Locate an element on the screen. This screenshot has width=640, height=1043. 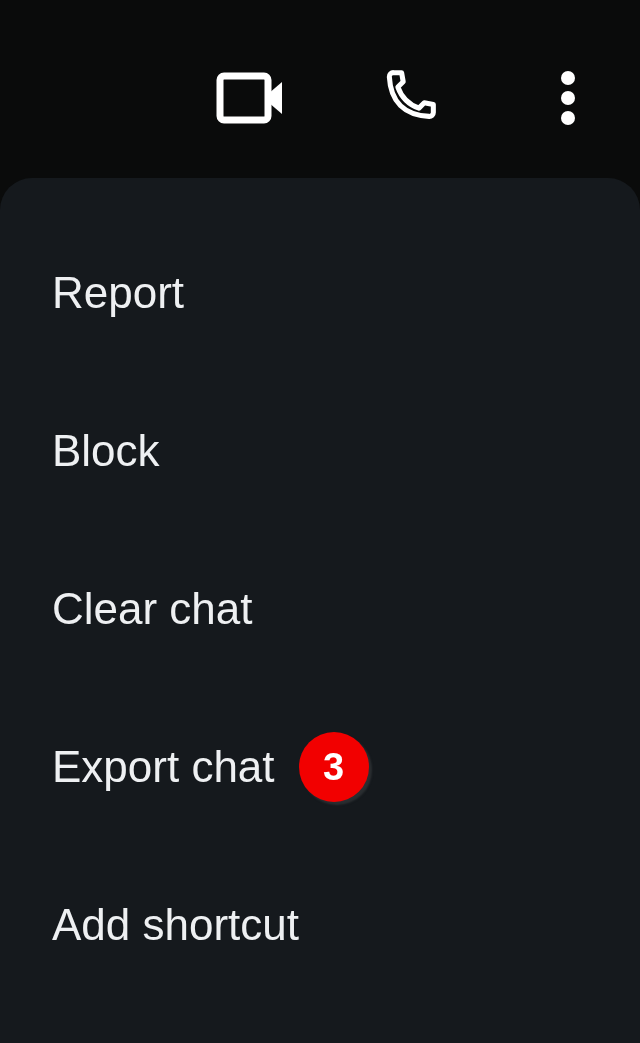
step-badge: 3 is located at coordinates (333, 767).